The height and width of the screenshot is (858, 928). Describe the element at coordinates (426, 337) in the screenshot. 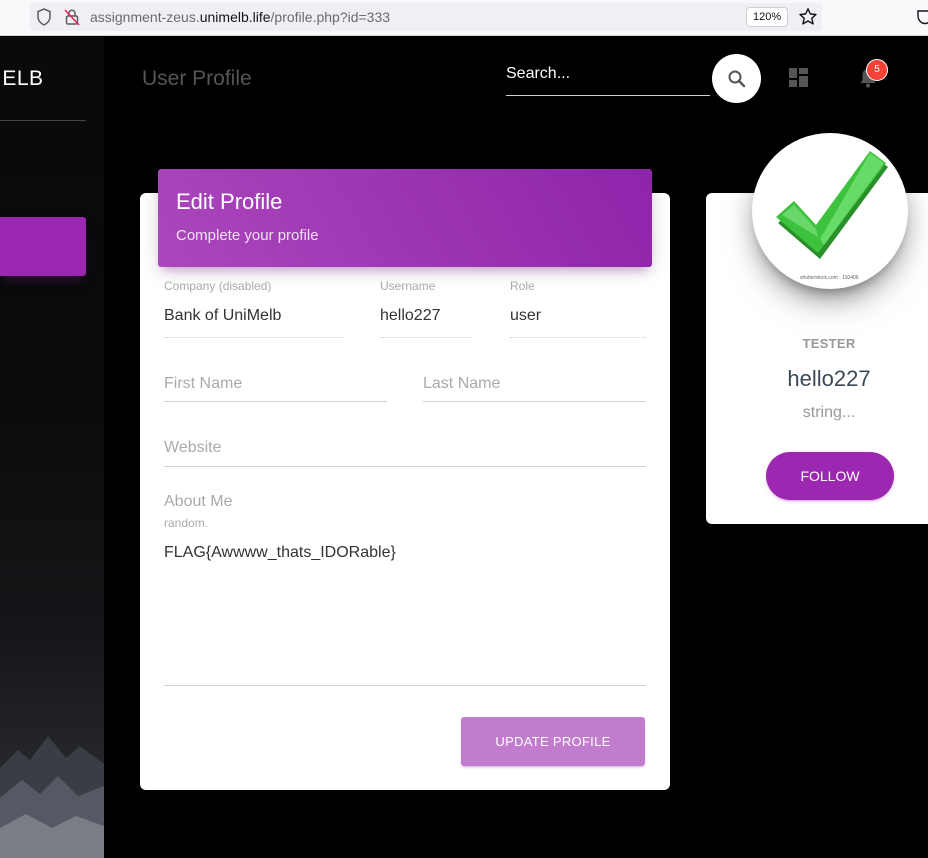

I see `username-field-underline` at that location.